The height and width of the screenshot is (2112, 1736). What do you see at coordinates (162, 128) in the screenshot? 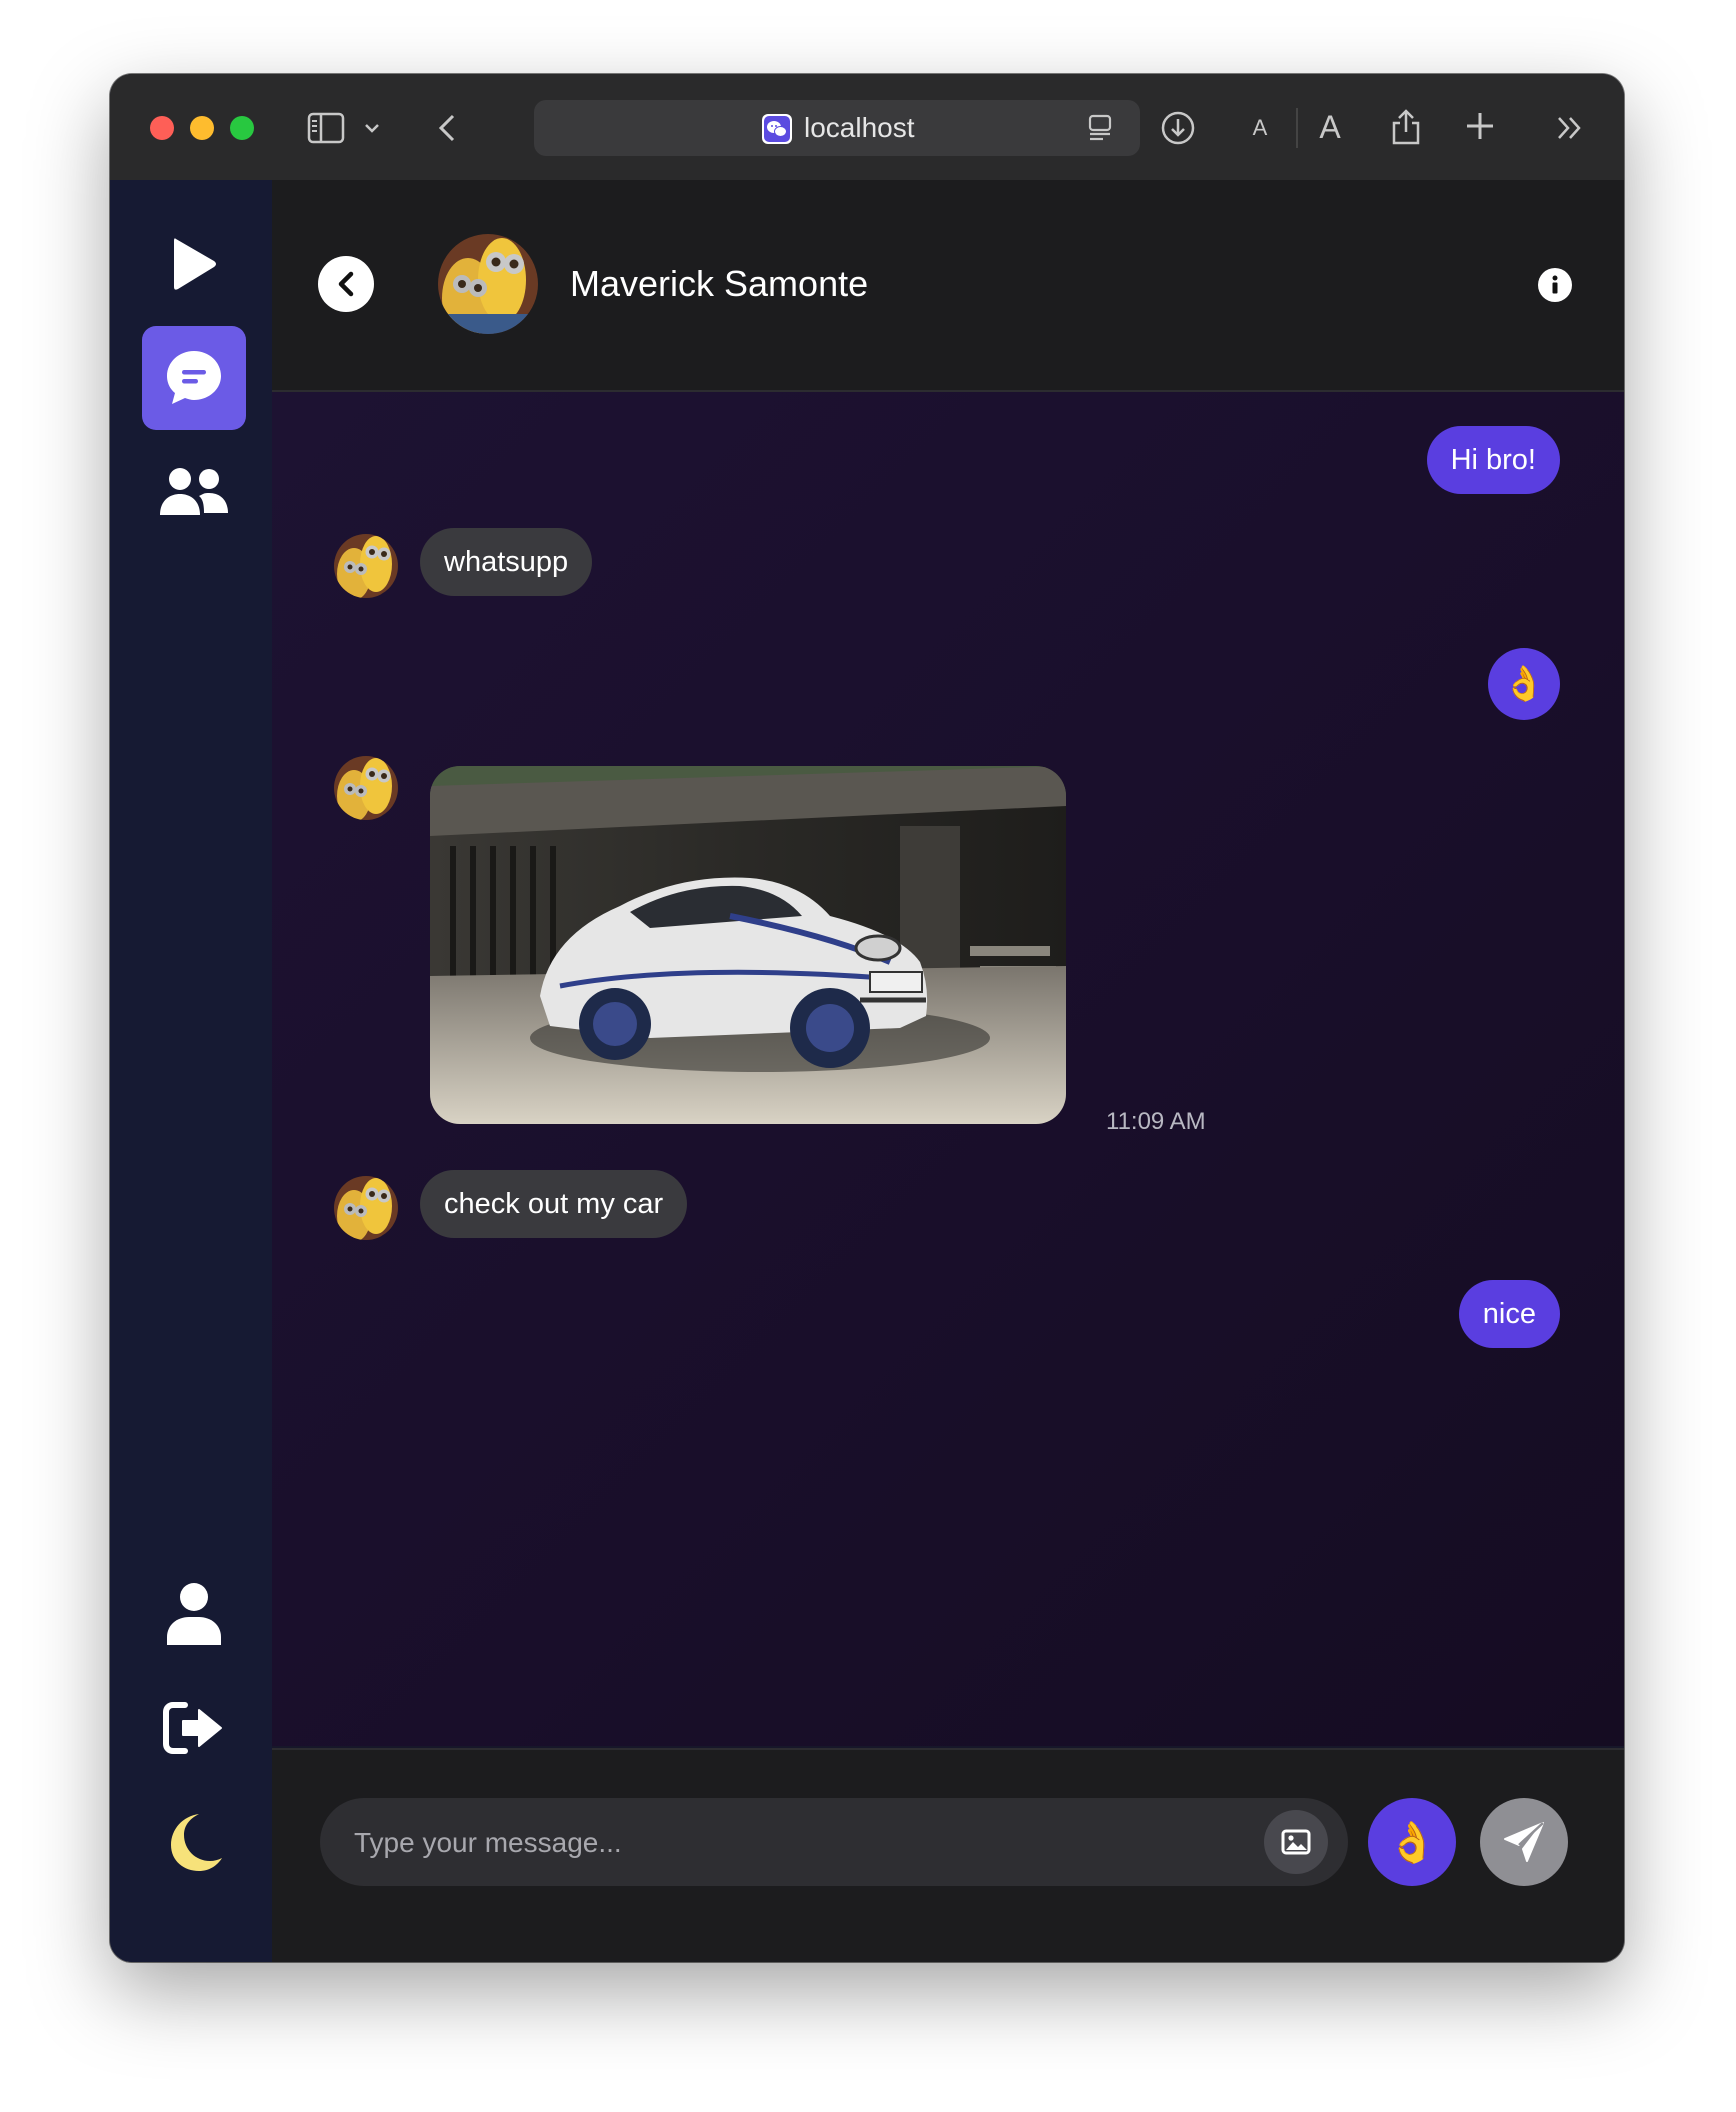
I see `close-window-button` at bounding box center [162, 128].